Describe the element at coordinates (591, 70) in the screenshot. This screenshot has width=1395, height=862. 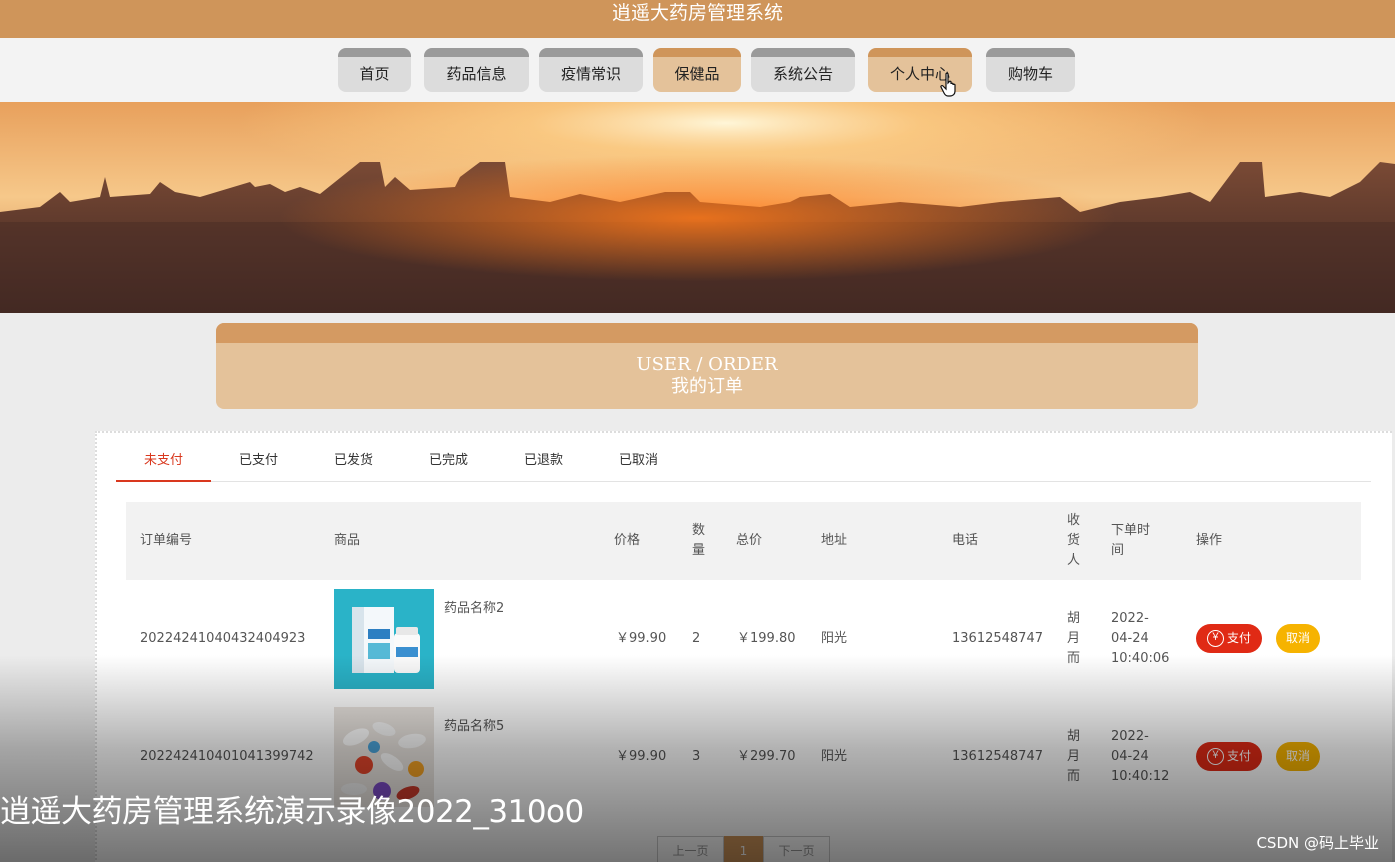
I see `nav-epidemic-knowledge: 疫情常识` at that location.